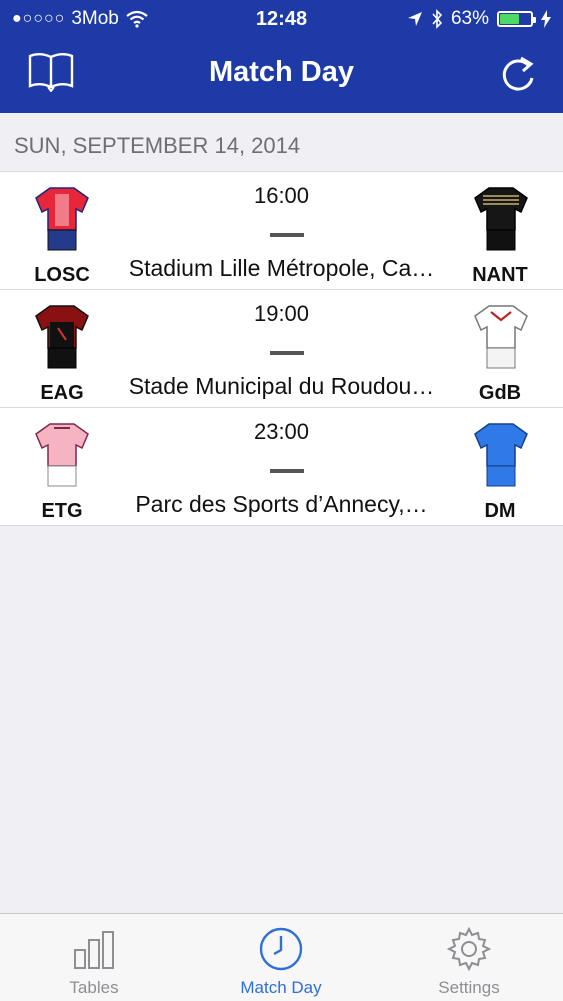 This screenshot has width=563, height=1001. I want to click on tab-settings: Settings, so click(469, 957).